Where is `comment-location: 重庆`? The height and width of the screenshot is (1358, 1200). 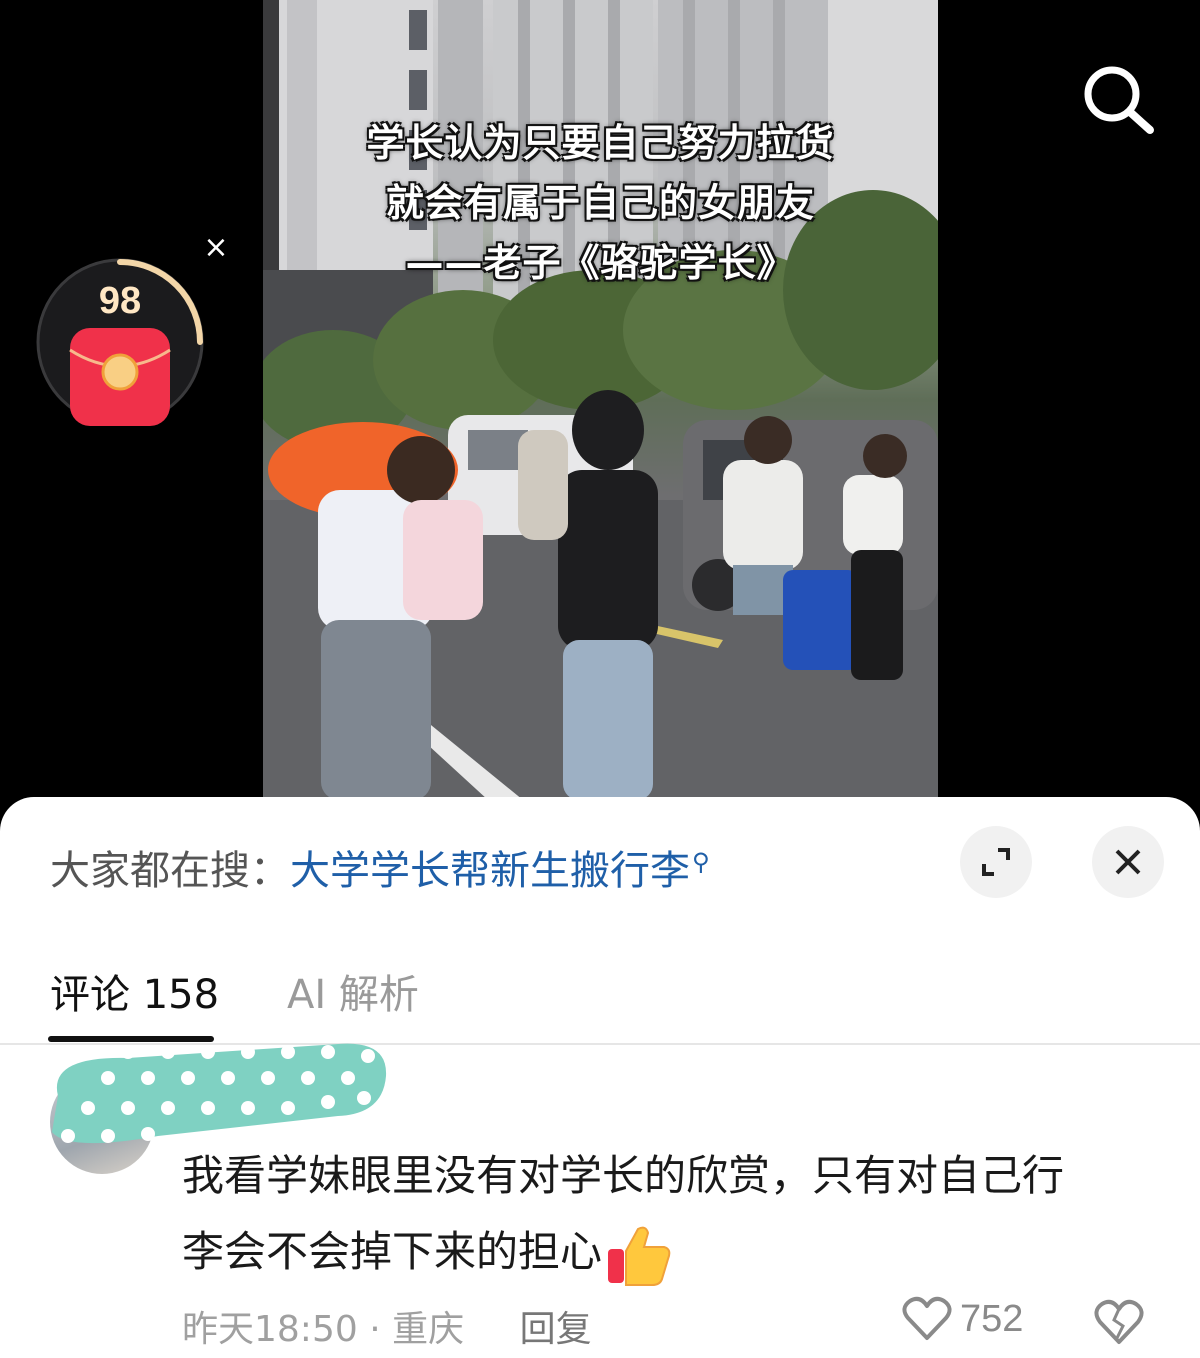
comment-location: 重庆 is located at coordinates (428, 1329).